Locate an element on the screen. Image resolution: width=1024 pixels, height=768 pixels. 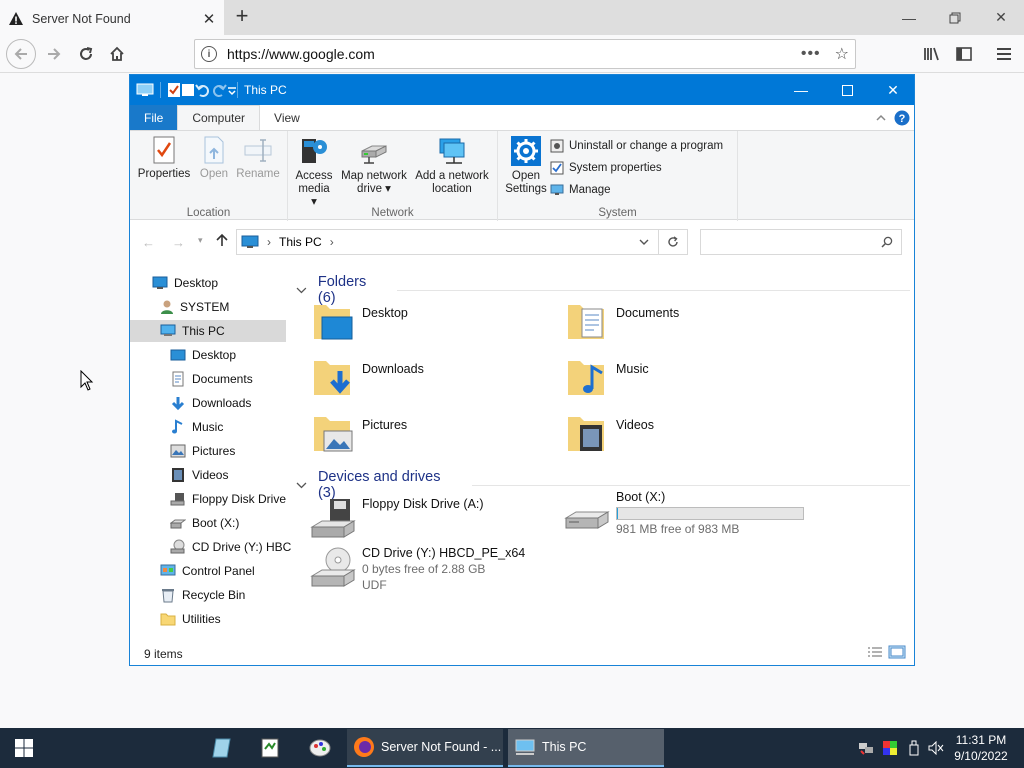
drive-boot: Boot (X:) 981 MB free of 983 MB is located at coordinates (684, 513).